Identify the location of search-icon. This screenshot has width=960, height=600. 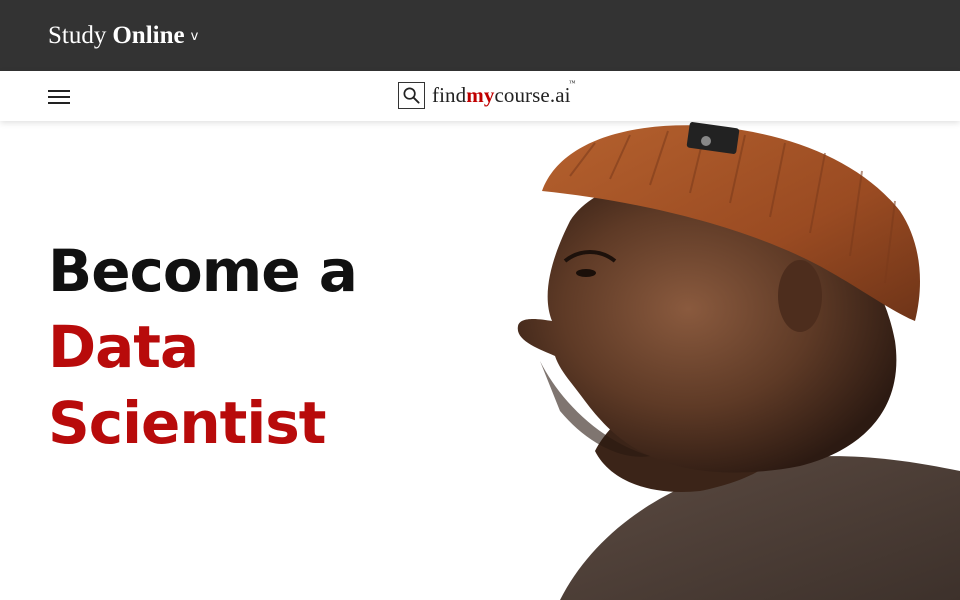
(411, 95).